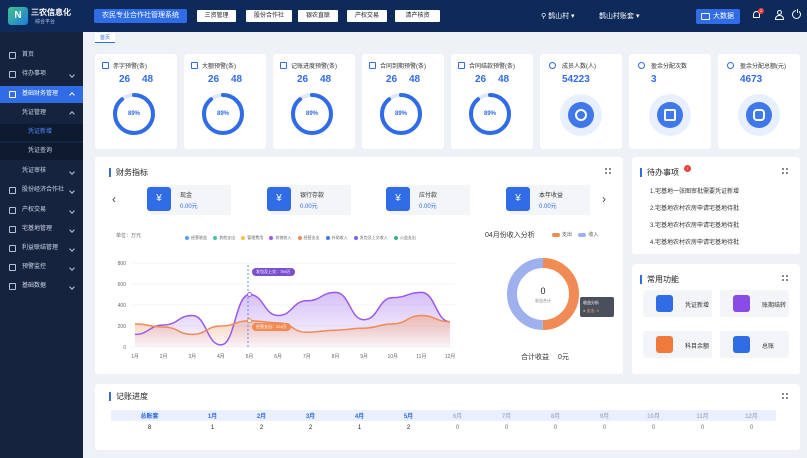 Image resolution: width=807 pixels, height=458 pixels. I want to click on functions-panel: 常用功能 凭证新增 账期结转 科目余额 总账, so click(716, 319).